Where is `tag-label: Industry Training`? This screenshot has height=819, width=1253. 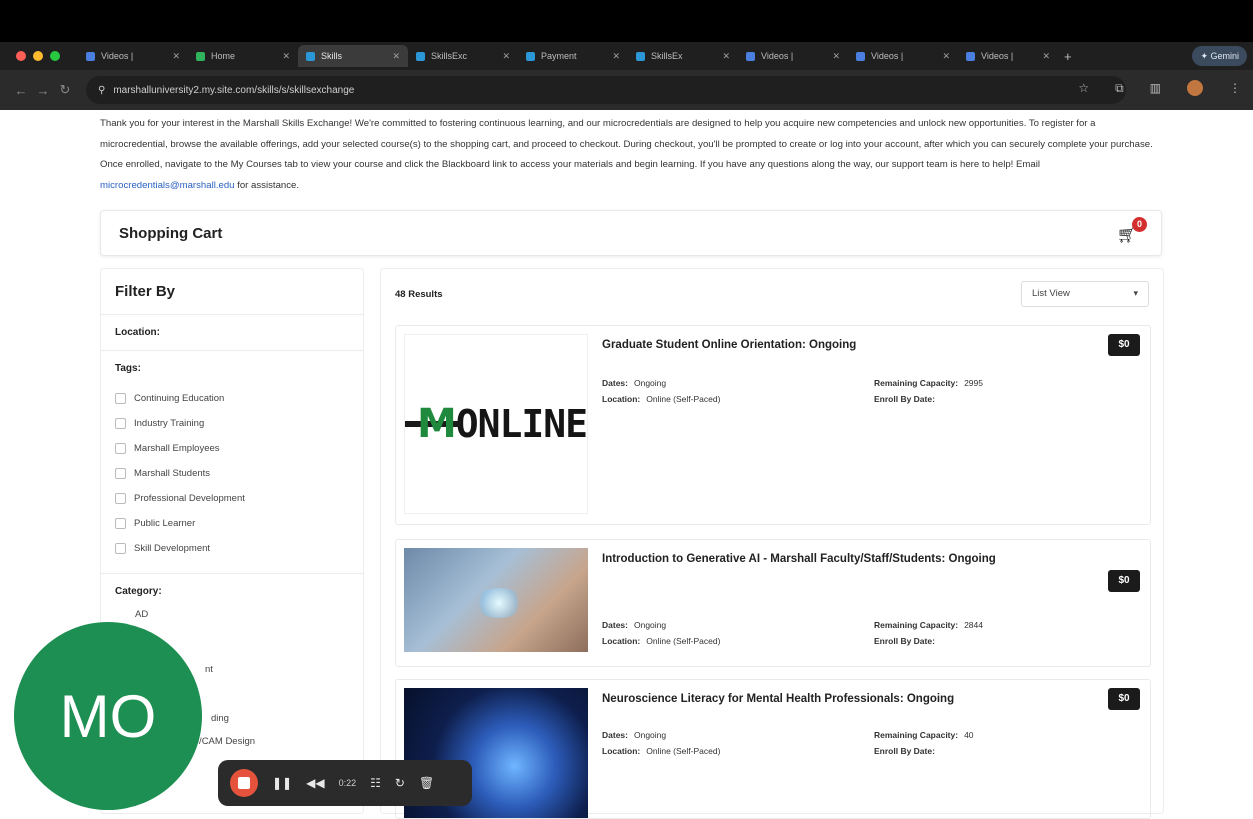 tag-label: Industry Training is located at coordinates (169, 423).